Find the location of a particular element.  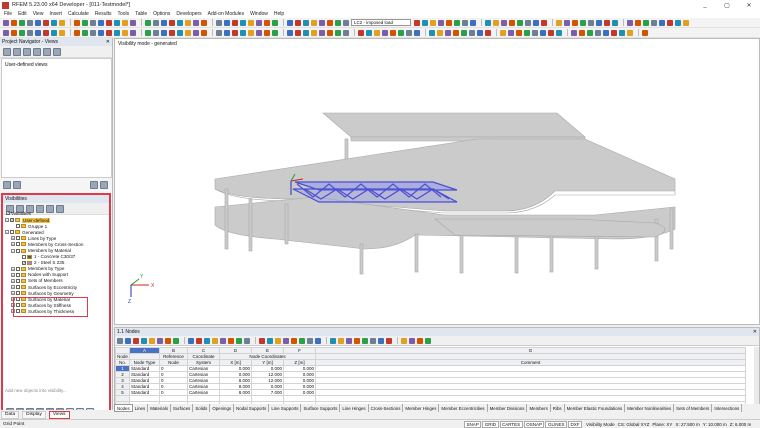

menu-item-window: Window is located at coordinates (259, 14).